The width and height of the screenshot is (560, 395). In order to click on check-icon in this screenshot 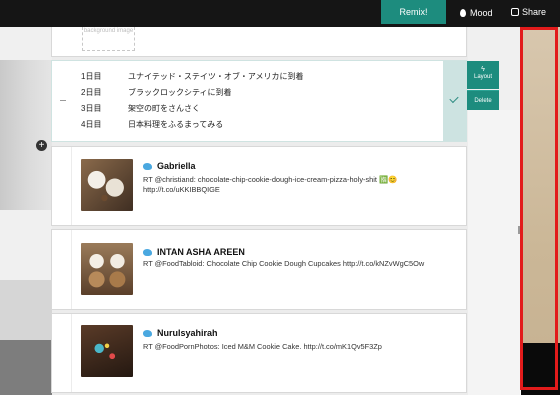, I will do `click(454, 98)`.